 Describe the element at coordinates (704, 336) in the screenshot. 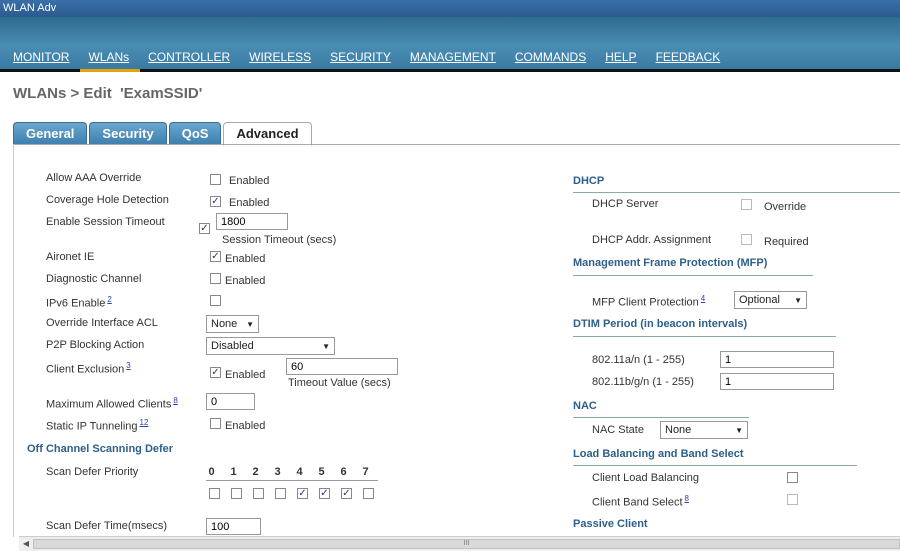

I see `dtim-divider` at that location.